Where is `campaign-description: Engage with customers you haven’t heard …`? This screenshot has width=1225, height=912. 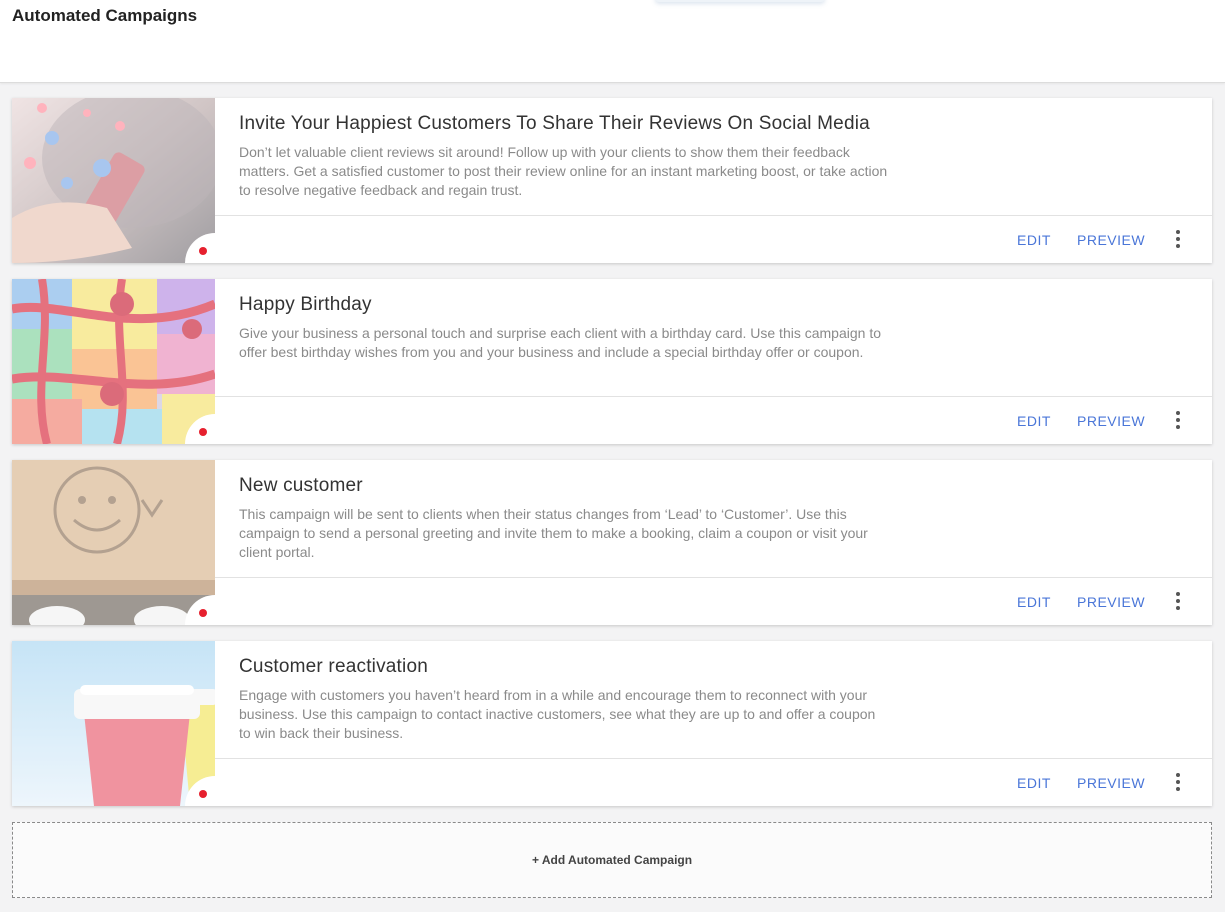
campaign-description: Engage with customers you haven’t heard … is located at coordinates (557, 714).